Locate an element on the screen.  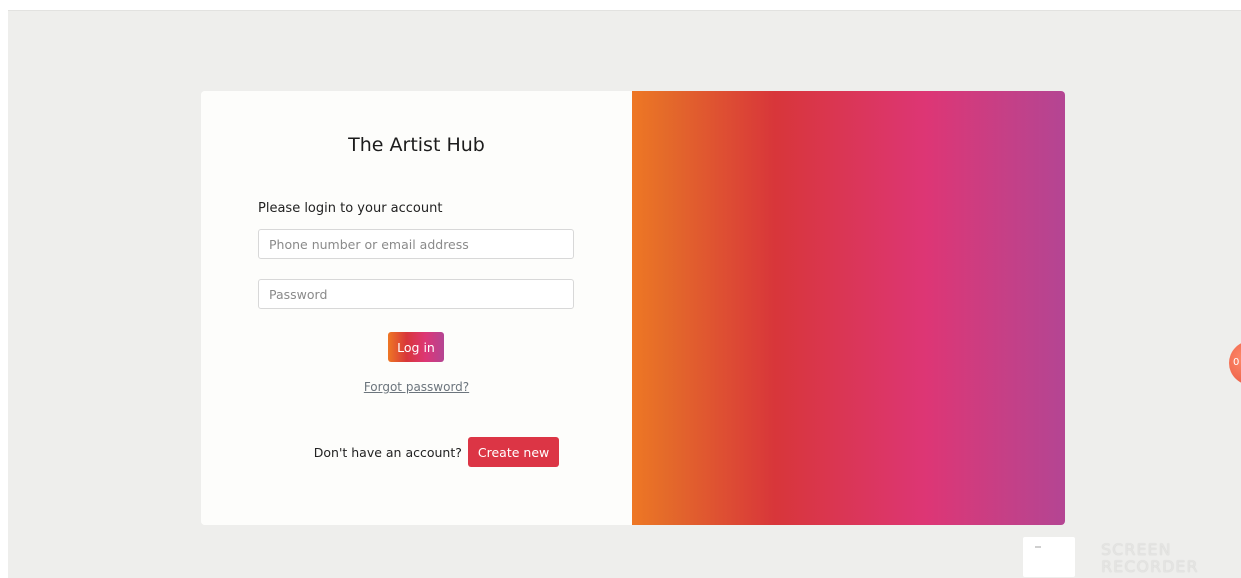
login-button: Log in is located at coordinates (416, 347).